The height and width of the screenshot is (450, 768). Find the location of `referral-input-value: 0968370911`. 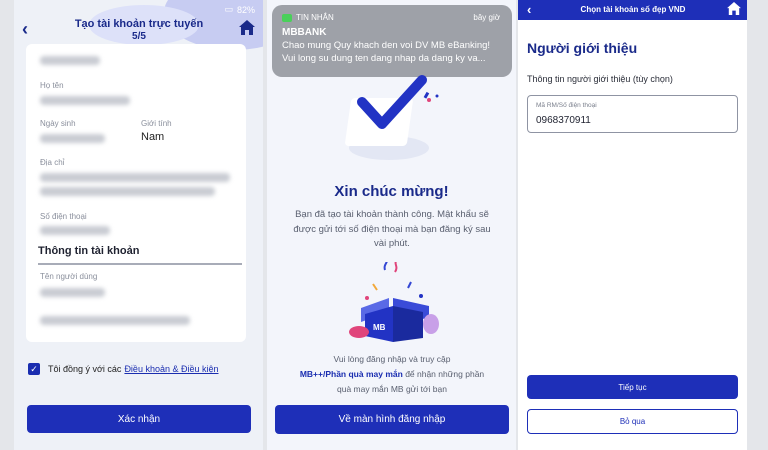

referral-input-value: 0968370911 is located at coordinates (563, 120).